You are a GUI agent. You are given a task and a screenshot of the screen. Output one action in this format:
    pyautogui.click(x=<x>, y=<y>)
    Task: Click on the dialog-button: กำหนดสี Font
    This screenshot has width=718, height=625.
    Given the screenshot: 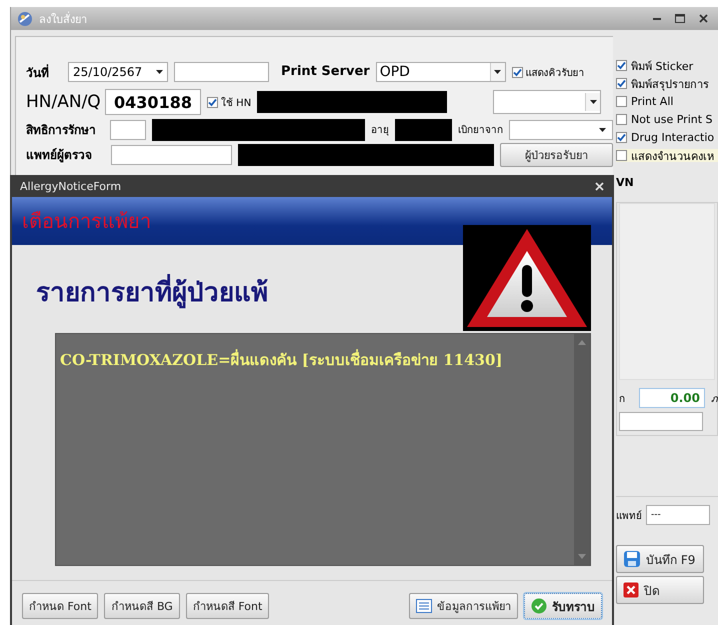 What is the action you would take?
    pyautogui.click(x=228, y=606)
    